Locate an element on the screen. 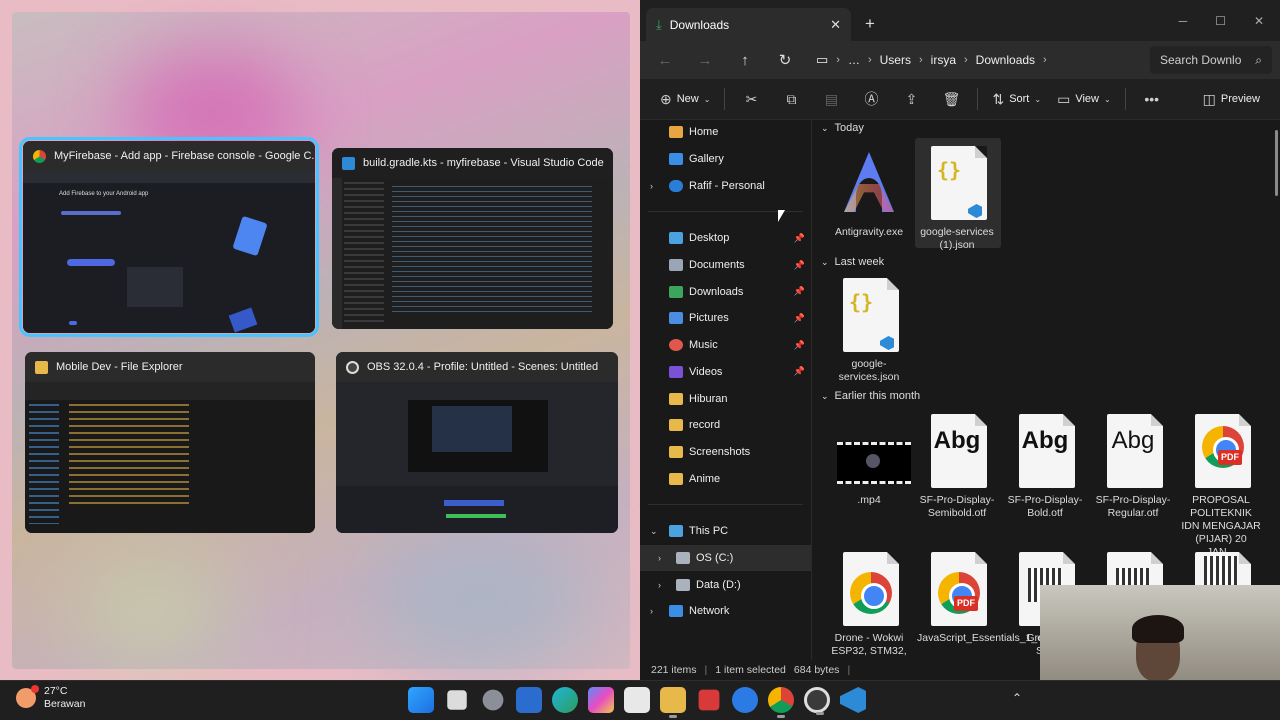  crumb-user: irsya is located at coordinates (943, 60).